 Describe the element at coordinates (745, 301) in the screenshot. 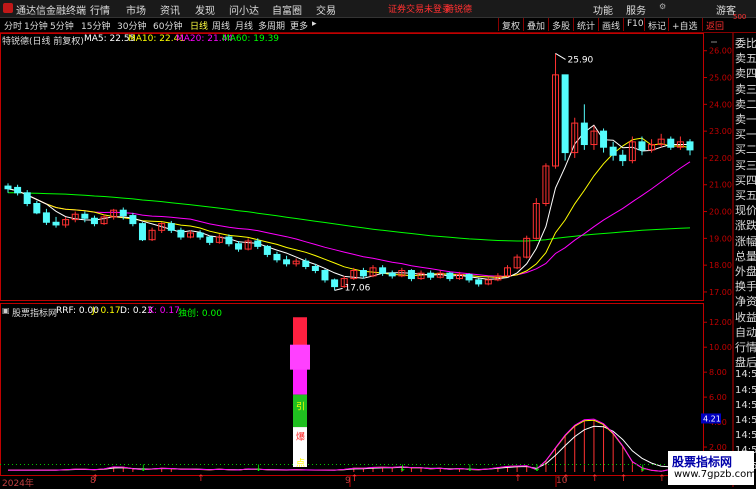

I see `side-panel-item: 净资` at that location.